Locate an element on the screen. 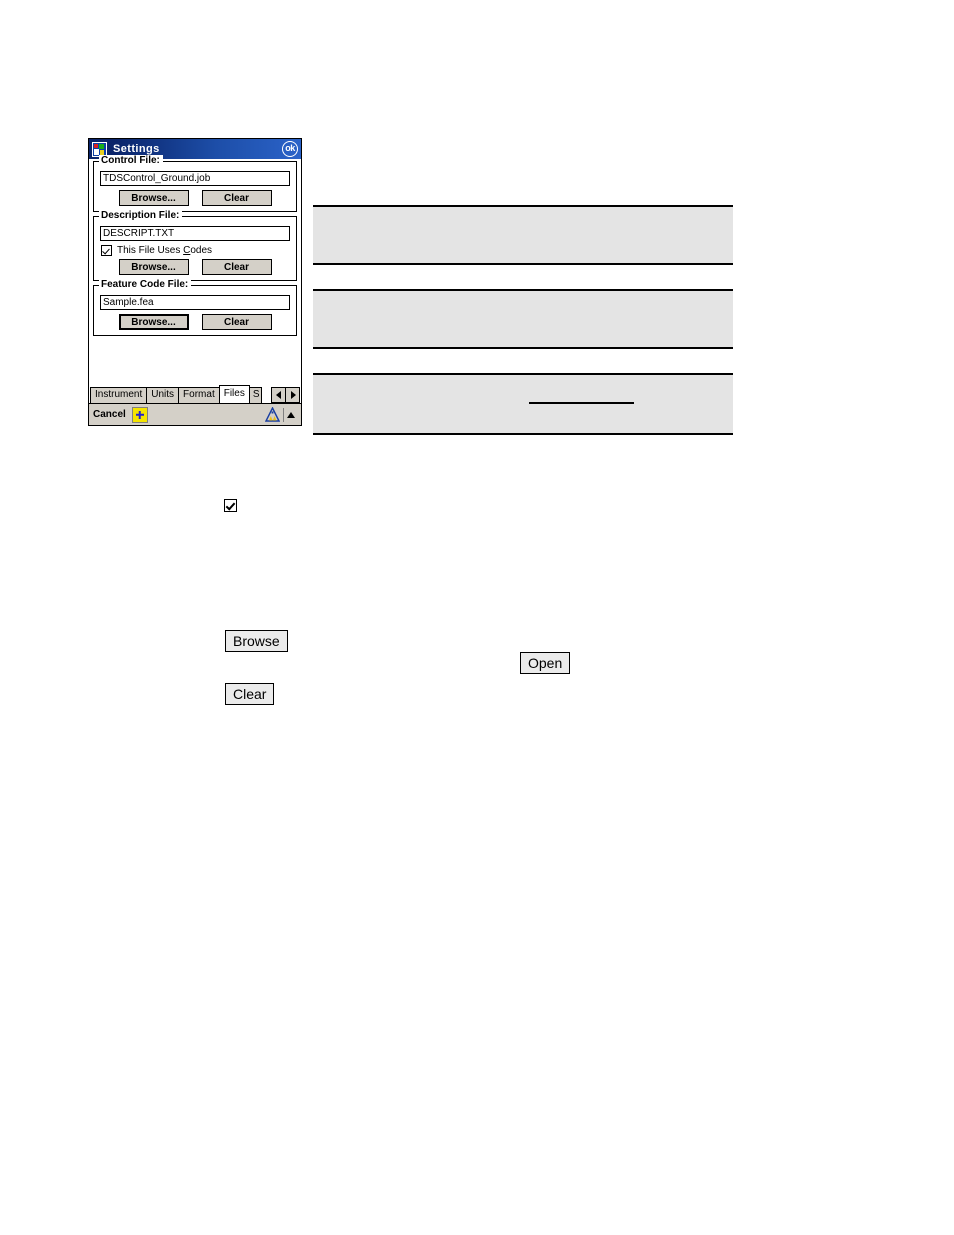 The width and height of the screenshot is (954, 1235). uses-codes-label: This File Uses Codes is located at coordinates (164, 250).